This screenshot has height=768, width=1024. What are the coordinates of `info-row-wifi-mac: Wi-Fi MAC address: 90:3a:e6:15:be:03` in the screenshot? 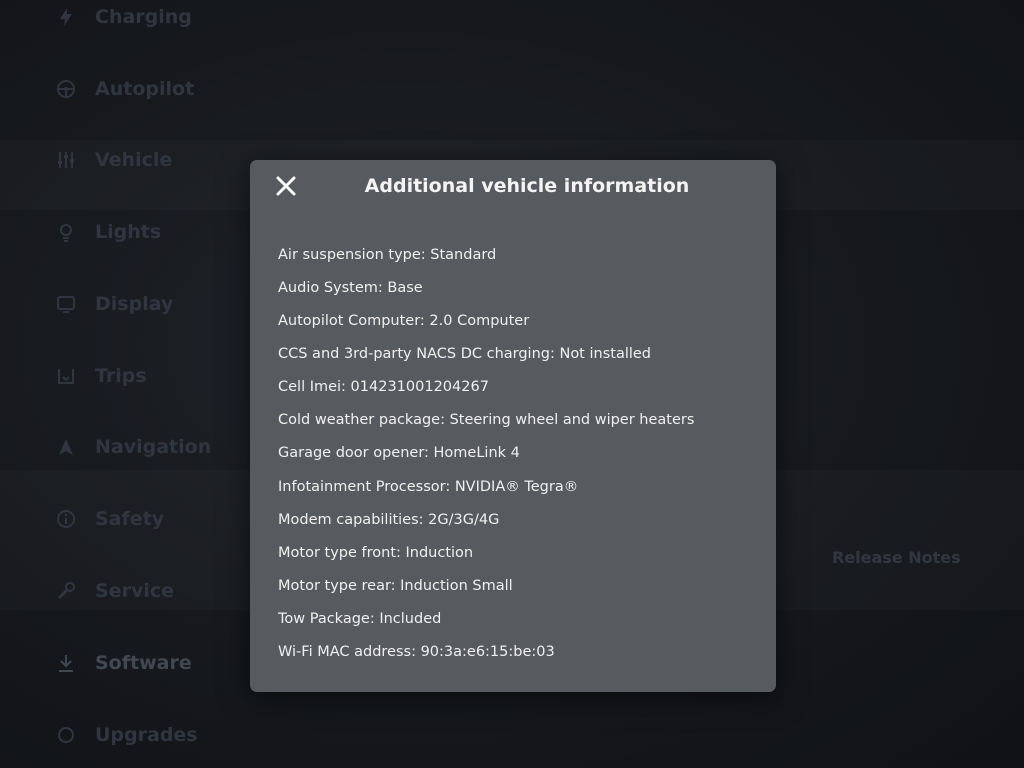 It's located at (416, 651).